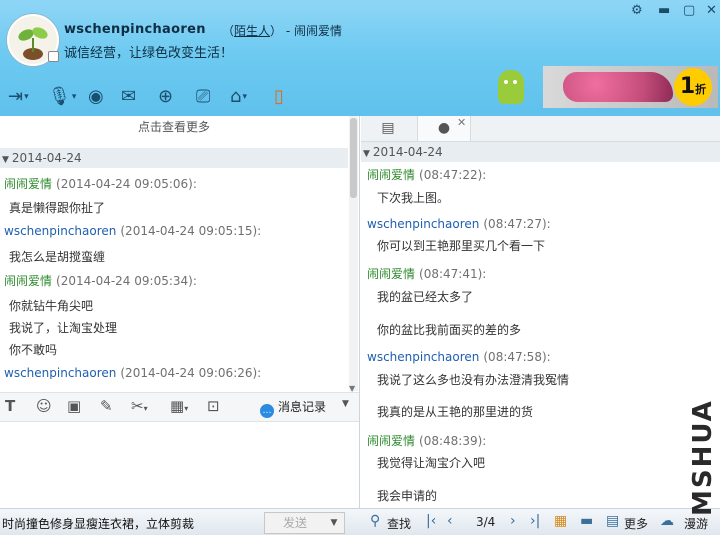 Image resolution: width=720 pixels, height=535 pixels. Describe the element at coordinates (100, 281) in the screenshot. I see `message-author: 闹闹爱情 (2014-04-24 09:05:34):` at that location.